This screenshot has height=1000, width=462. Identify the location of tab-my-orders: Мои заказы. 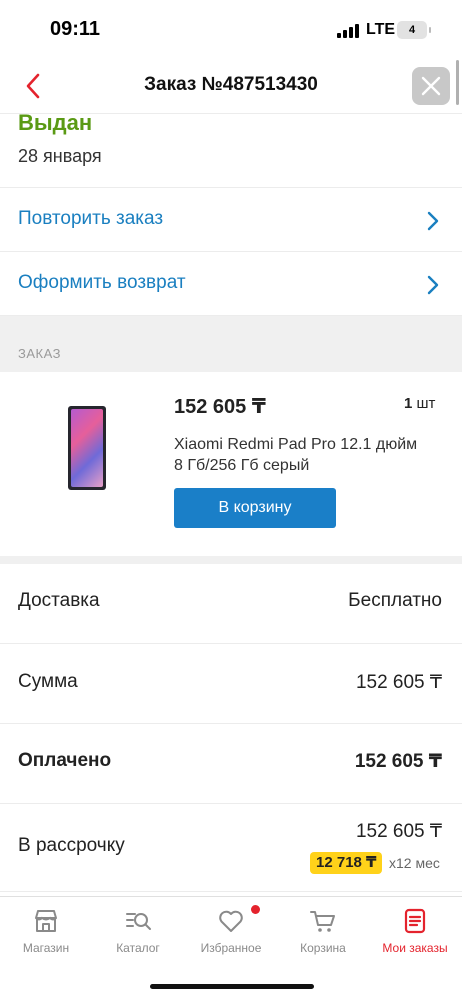
(415, 932).